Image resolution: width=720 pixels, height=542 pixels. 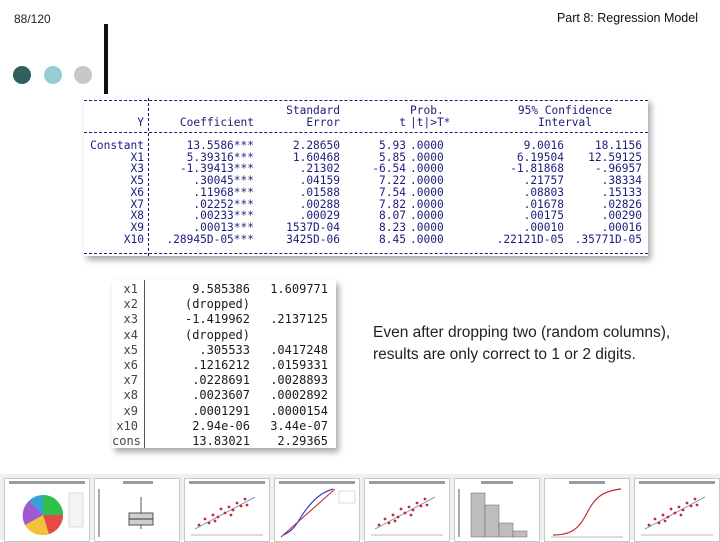 What do you see at coordinates (221, 395) in the screenshot?
I see `stata-cell-coef: .0023607` at bounding box center [221, 395].